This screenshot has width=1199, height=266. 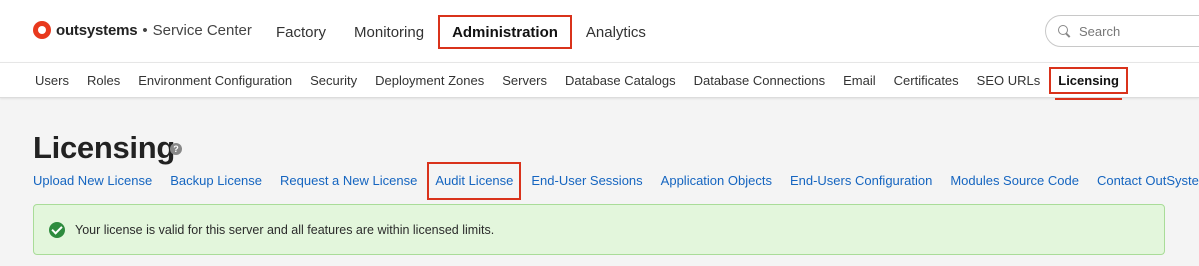 I want to click on subnav-deployment-zones: Deployment Zones, so click(x=429, y=80).